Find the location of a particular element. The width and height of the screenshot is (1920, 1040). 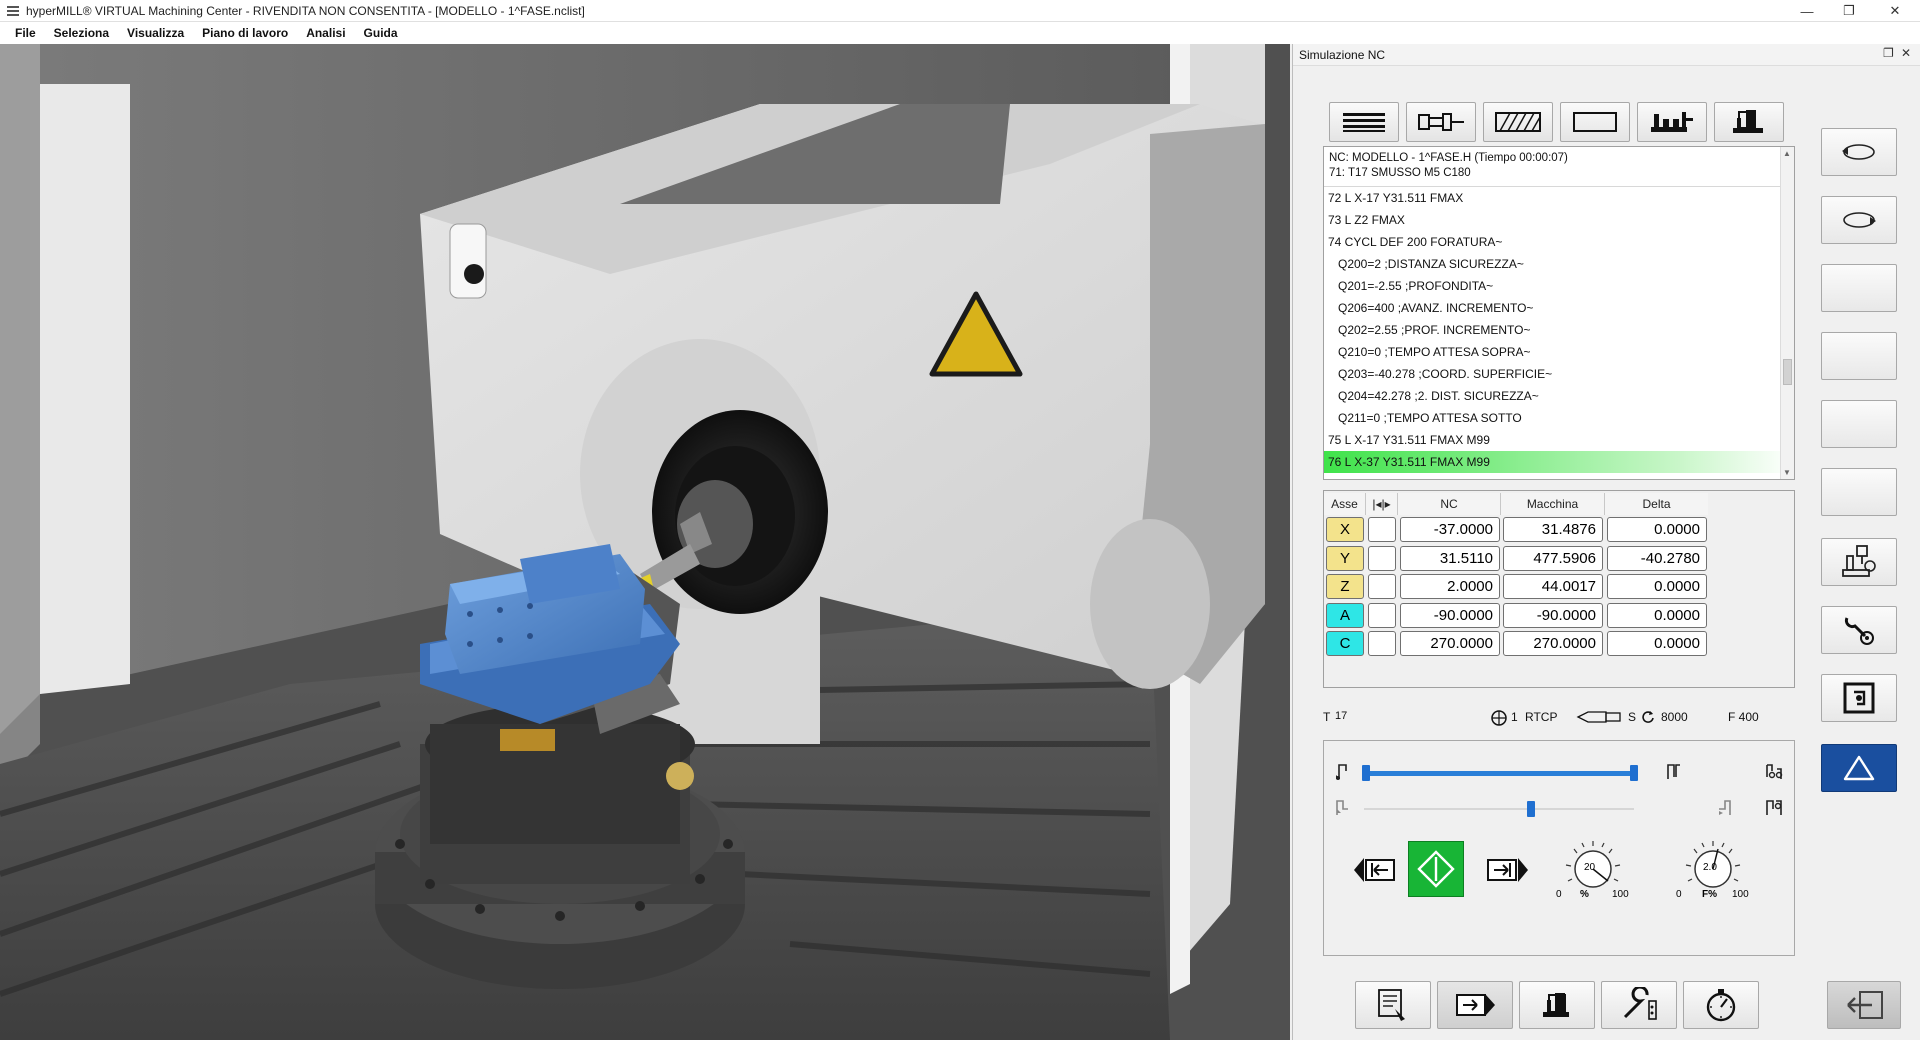

nc-line: Q204=42.278 ;2. DIST. SICUREZZA~ is located at coordinates (1559, 396).